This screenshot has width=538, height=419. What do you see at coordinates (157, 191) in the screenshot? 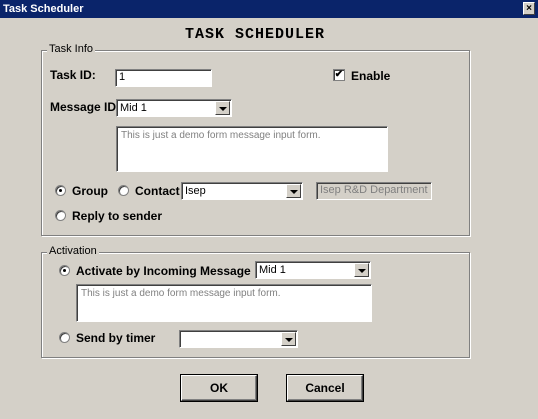
I see `contact-label: Contact` at bounding box center [157, 191].